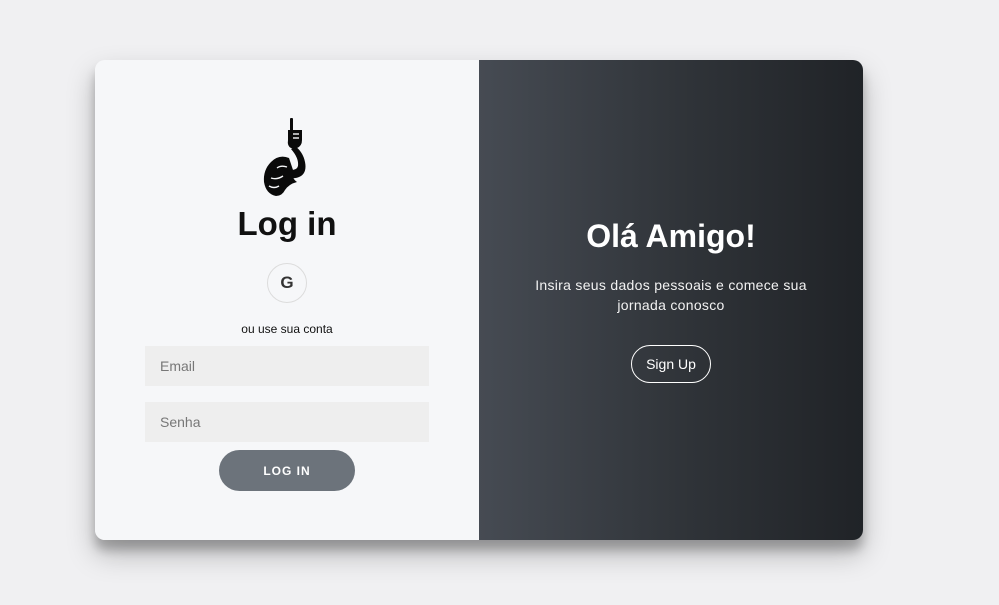 This screenshot has height=605, width=999. I want to click on flexed-arm-icon, so click(284, 157).